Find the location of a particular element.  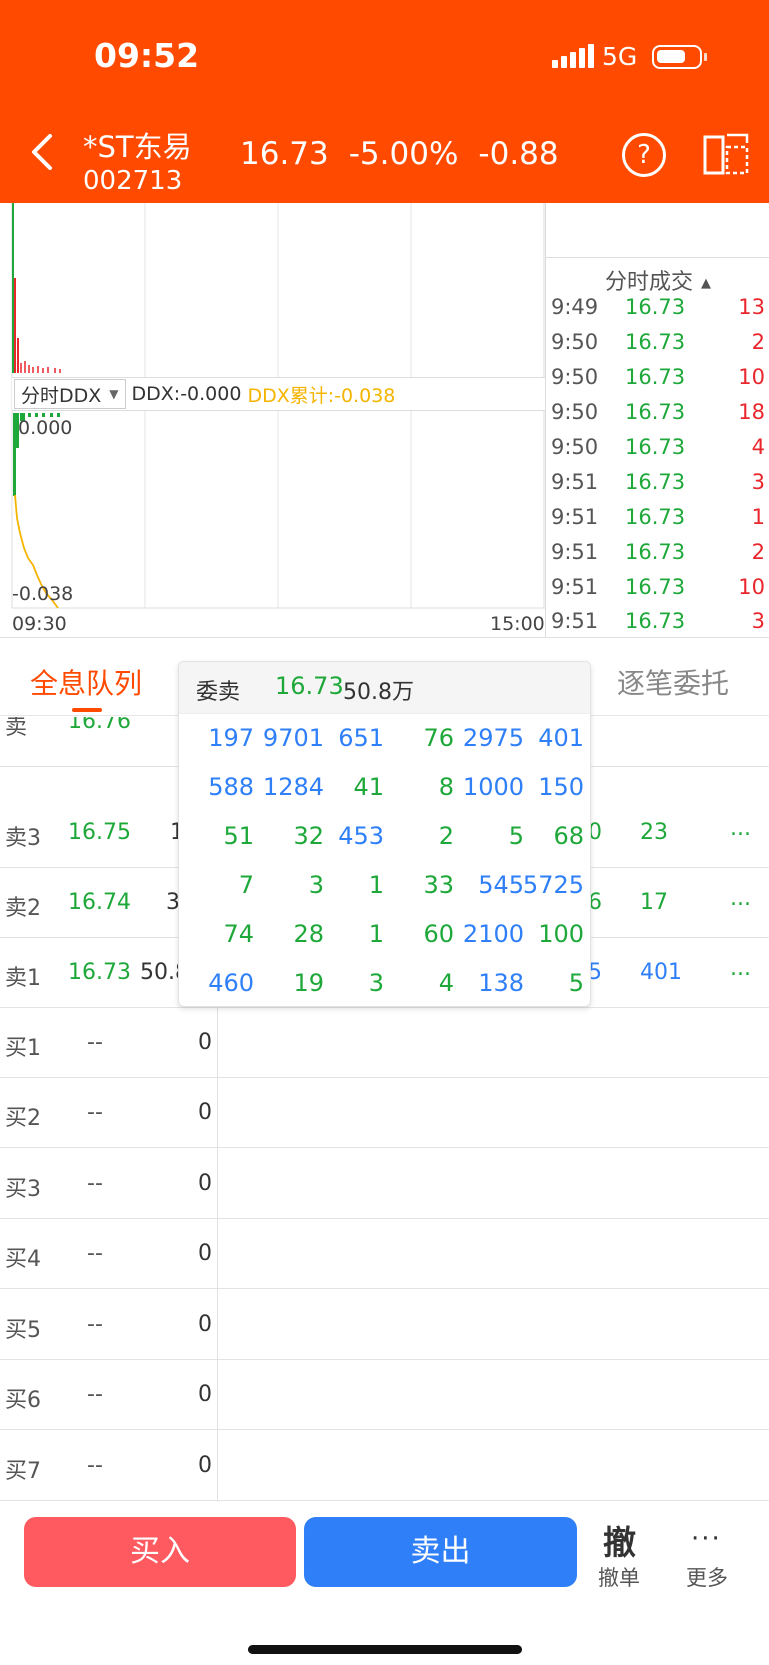

popup-grid-cell: 68 is located at coordinates (568, 836).